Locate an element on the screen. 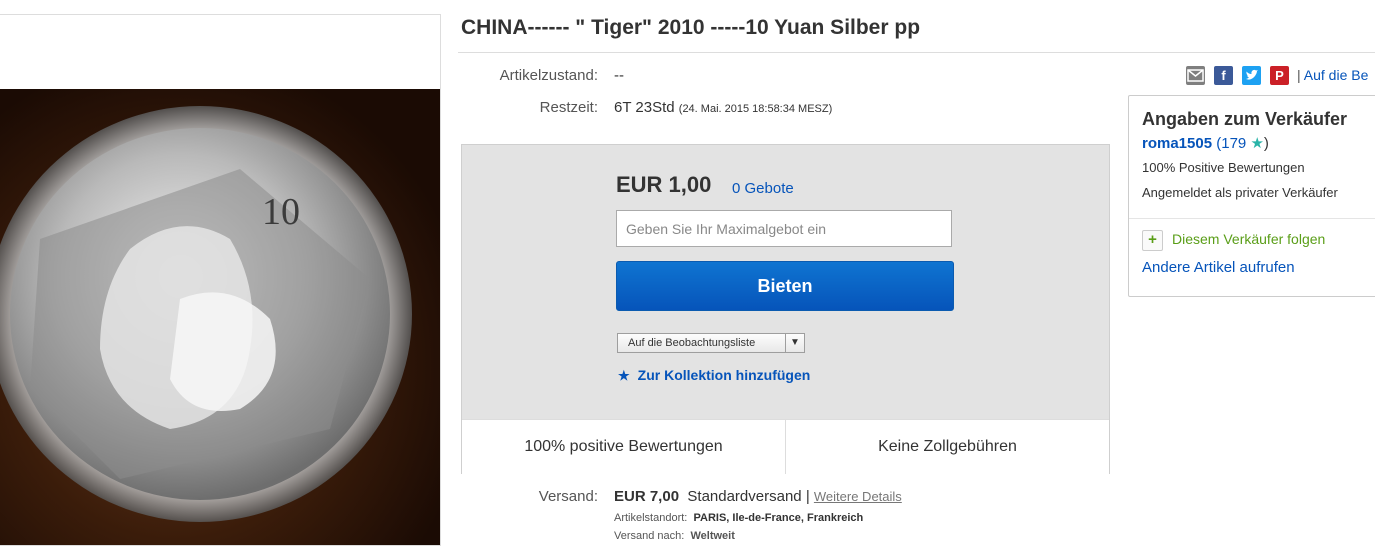  watch-link-top: | Auf die Be is located at coordinates (1332, 75).